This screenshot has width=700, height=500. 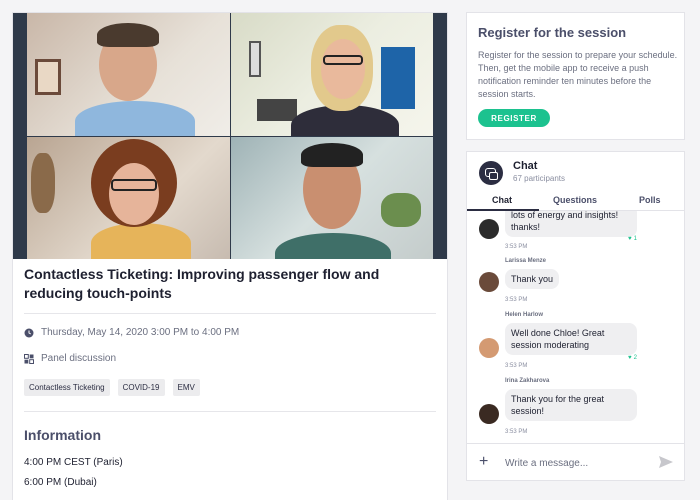 I want to click on message-composer: +, so click(x=575, y=461).